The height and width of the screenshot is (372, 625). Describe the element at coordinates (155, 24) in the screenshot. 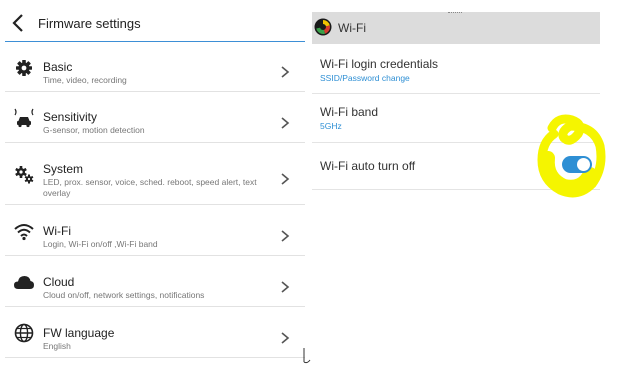

I see `firmware-header: Firmware settings` at that location.